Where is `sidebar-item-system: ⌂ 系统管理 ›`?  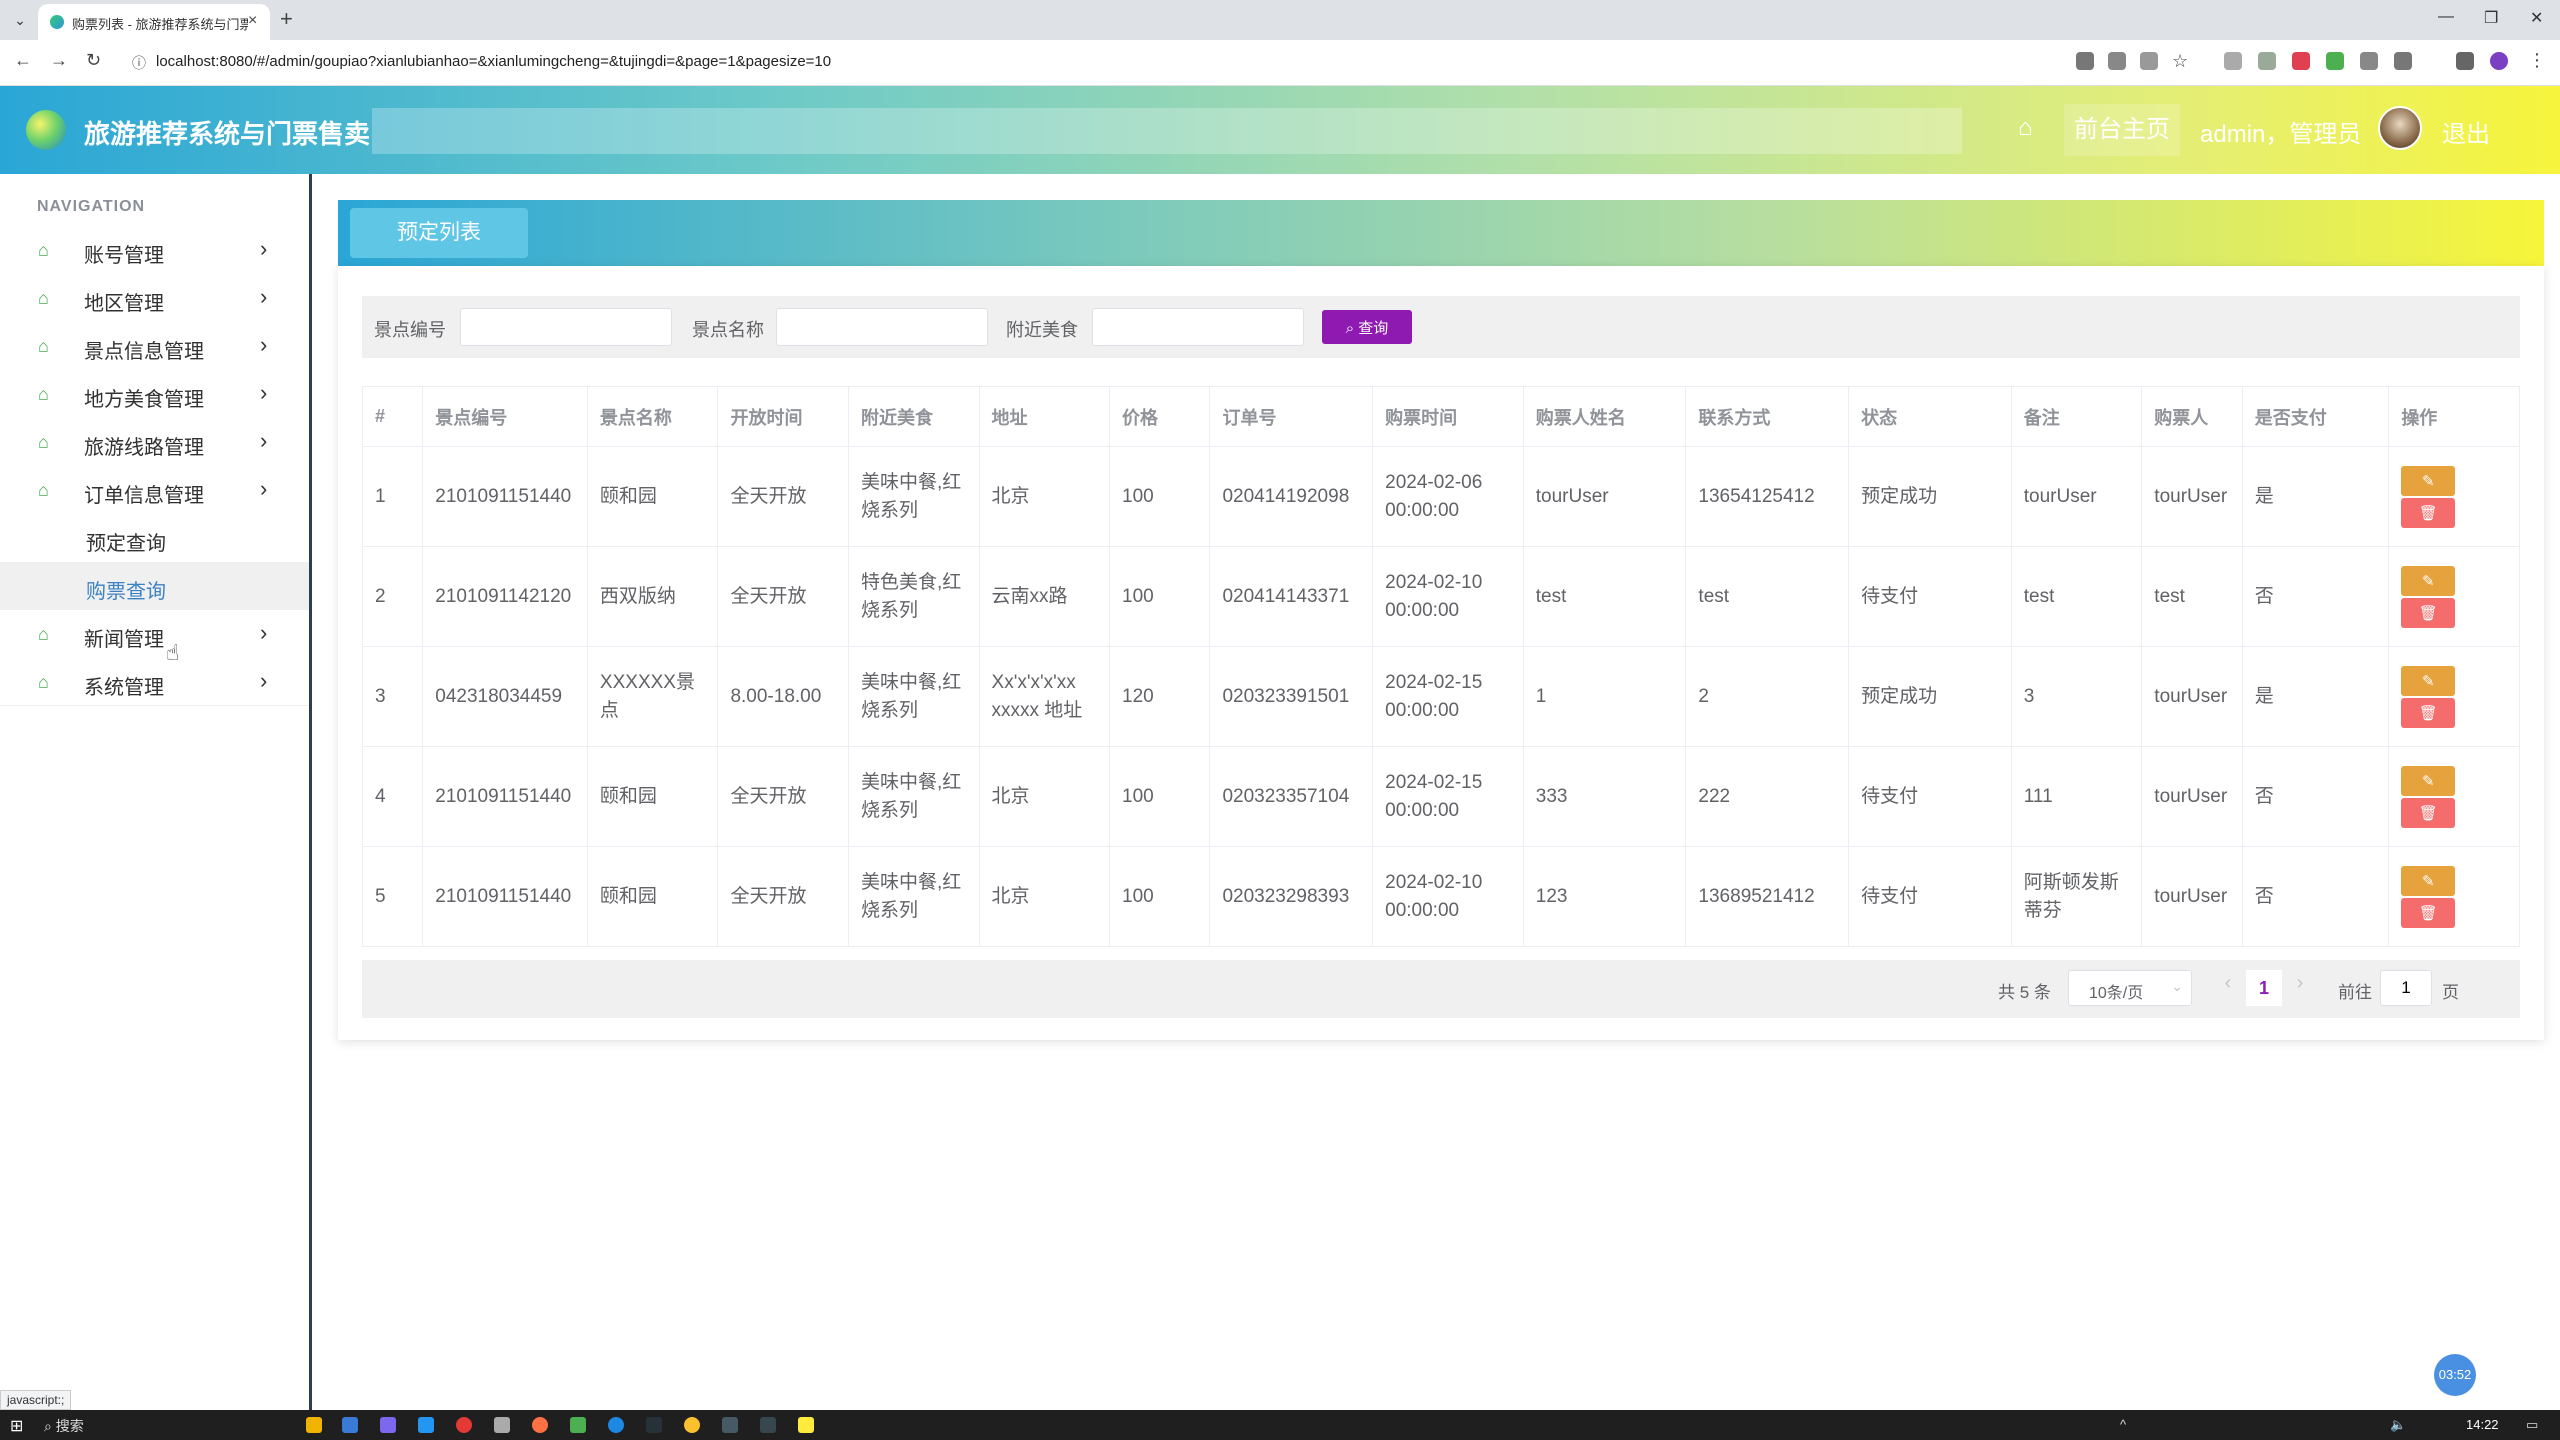
sidebar-item-system: ⌂ 系统管理 › is located at coordinates (154, 682).